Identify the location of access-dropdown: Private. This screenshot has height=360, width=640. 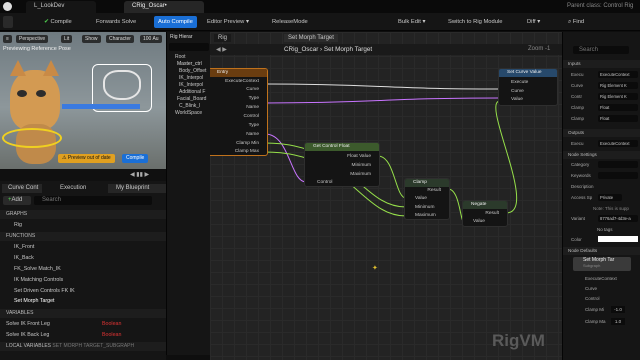
(610, 197).